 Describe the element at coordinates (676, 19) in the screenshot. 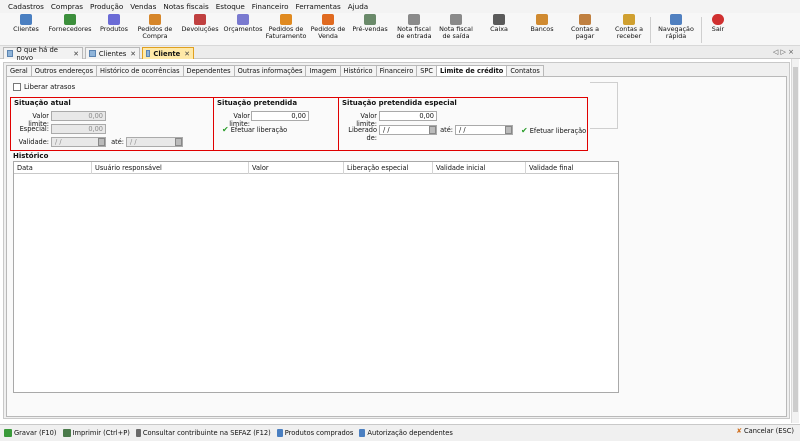

I see `quick-nav-icon` at that location.